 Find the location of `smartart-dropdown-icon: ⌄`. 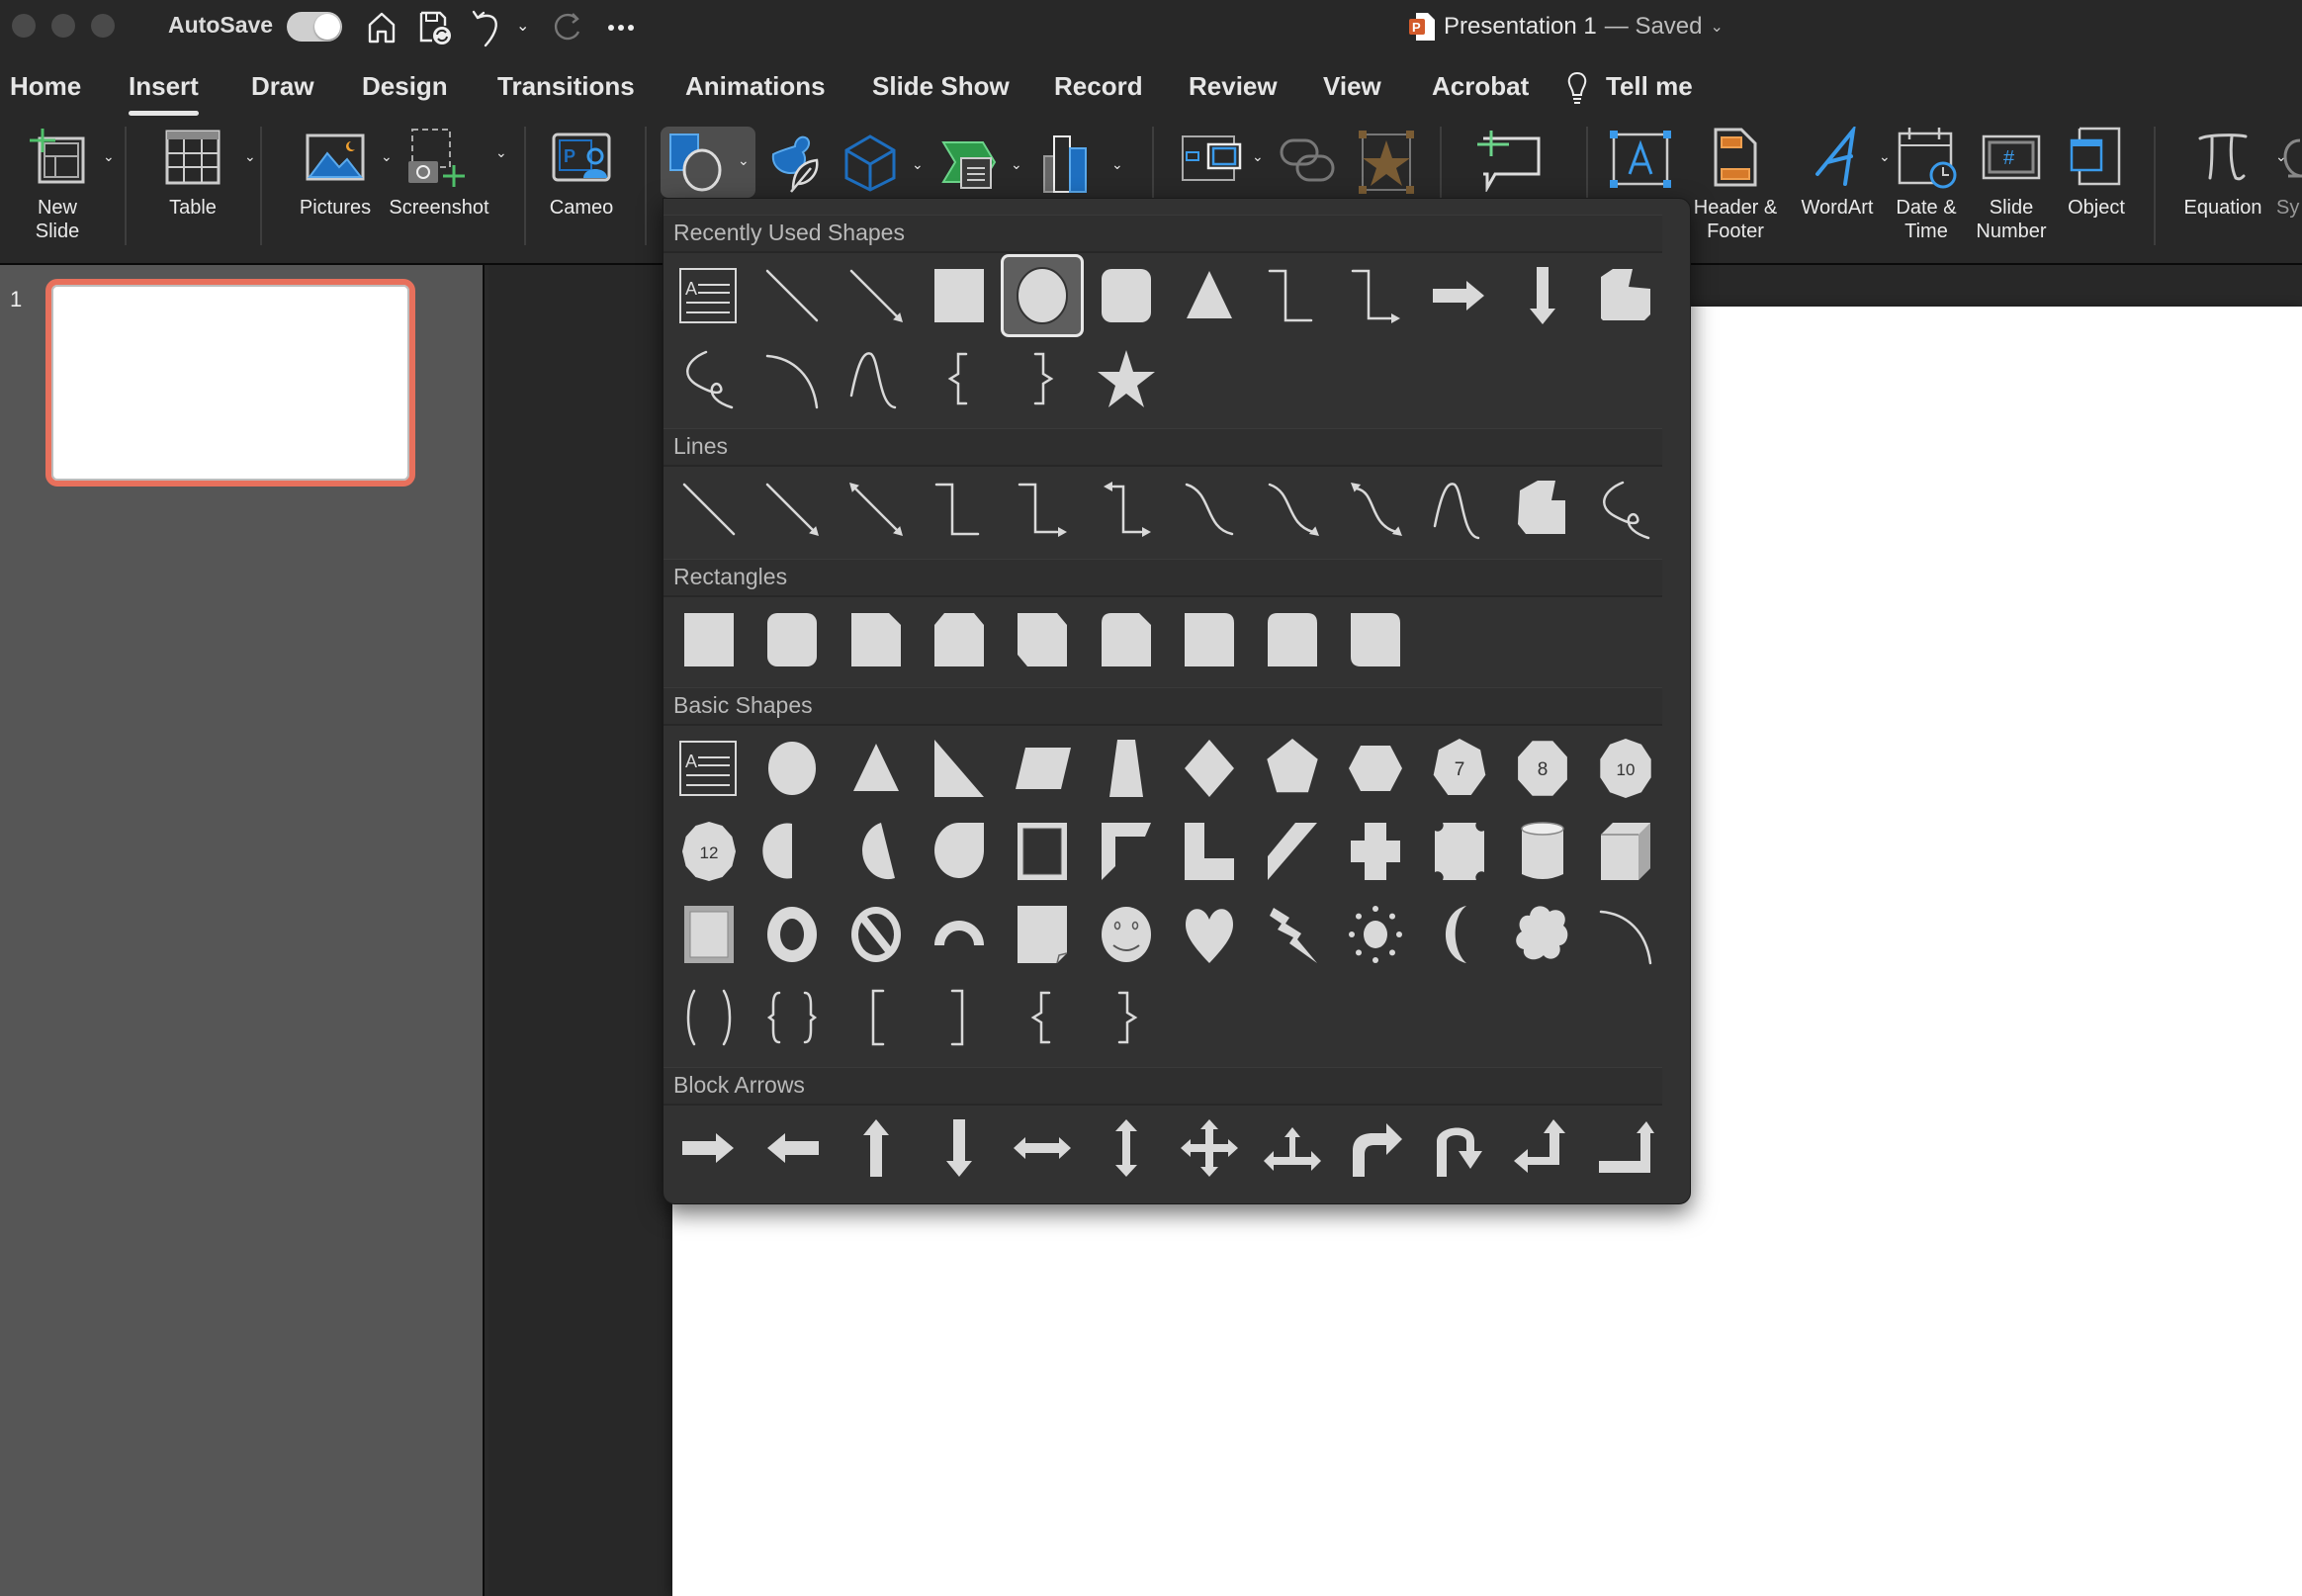

smartart-dropdown-icon: ⌄ is located at coordinates (1017, 164).